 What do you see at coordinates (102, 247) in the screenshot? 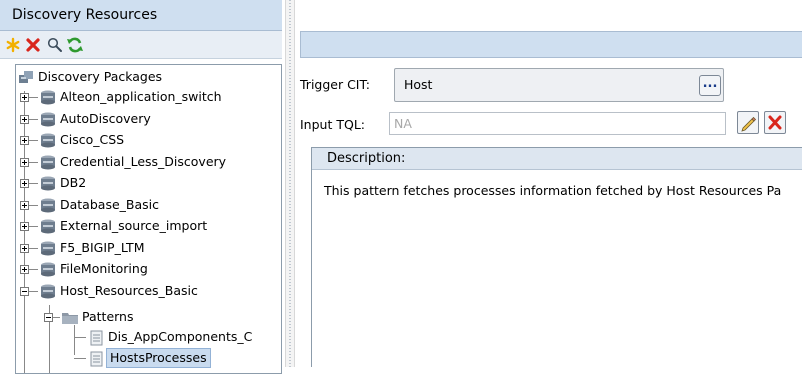
I see `package-label: F5_BIGIP_LTM` at bounding box center [102, 247].